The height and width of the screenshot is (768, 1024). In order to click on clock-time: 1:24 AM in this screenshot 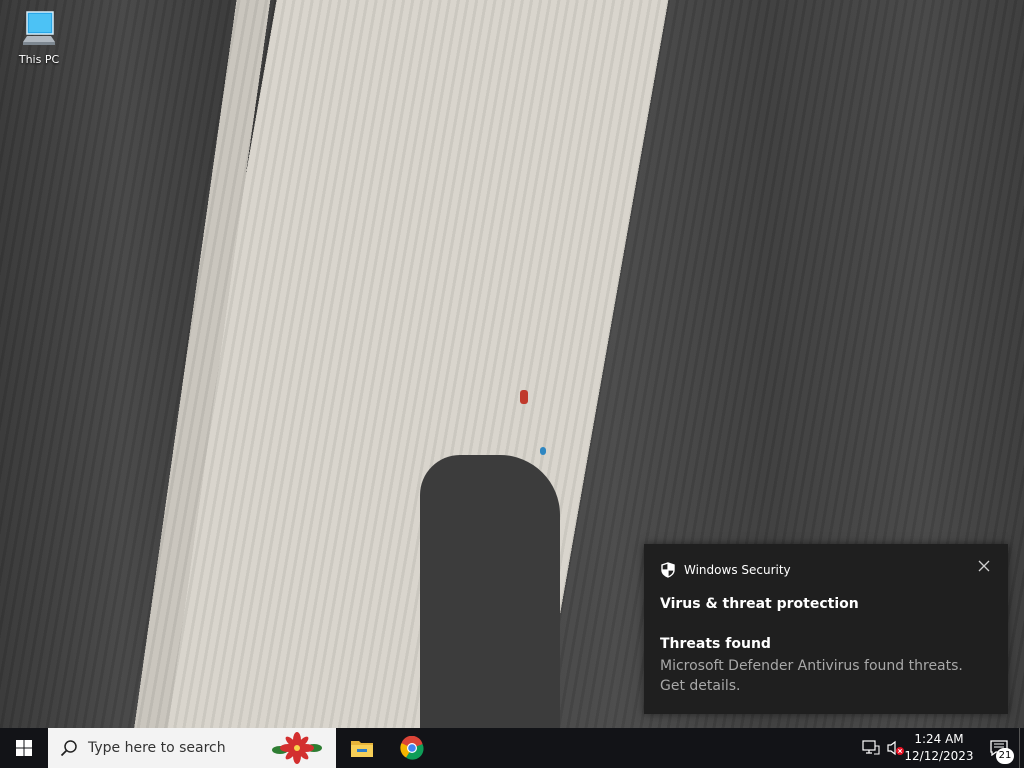, I will do `click(939, 739)`.